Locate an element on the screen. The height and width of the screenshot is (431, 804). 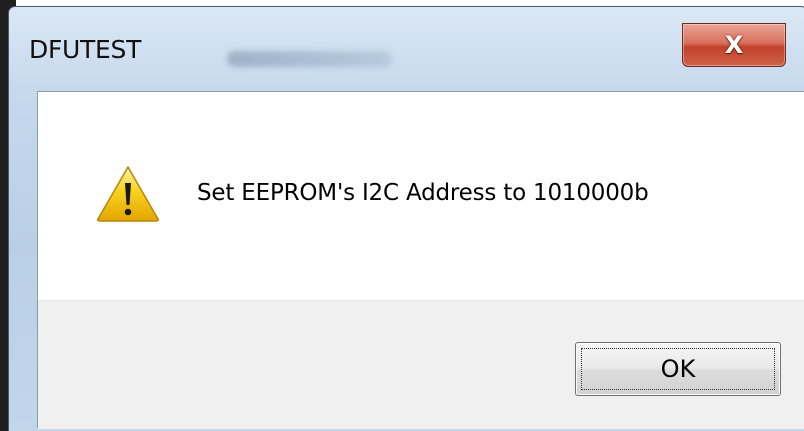
close-icon: X is located at coordinates (734, 45).